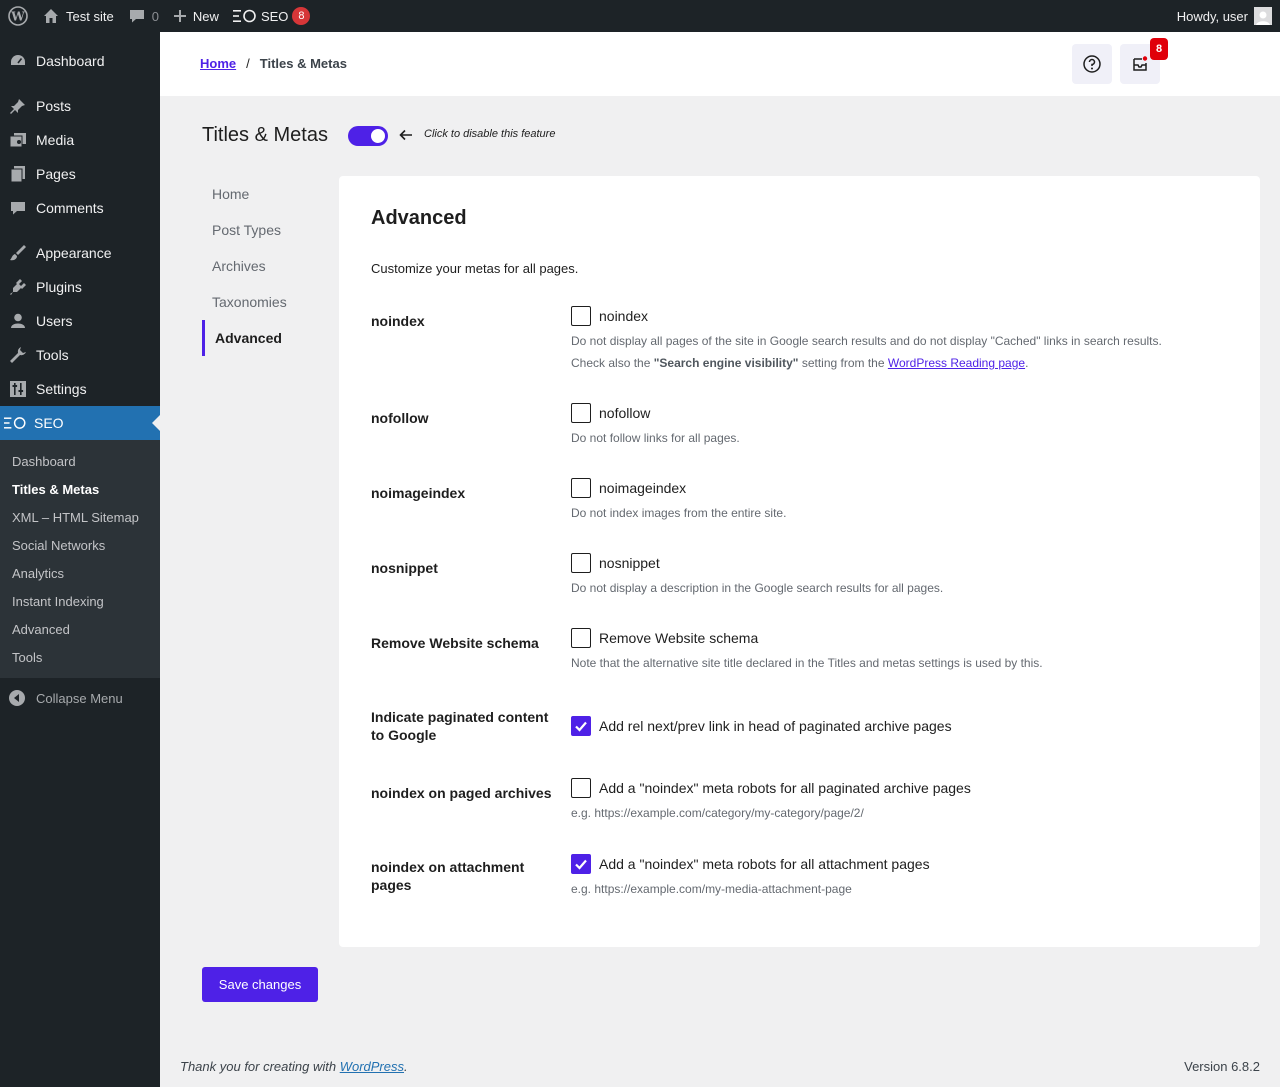 Image resolution: width=1280 pixels, height=1087 pixels. Describe the element at coordinates (244, 16) in the screenshot. I see `seo-icon` at that location.